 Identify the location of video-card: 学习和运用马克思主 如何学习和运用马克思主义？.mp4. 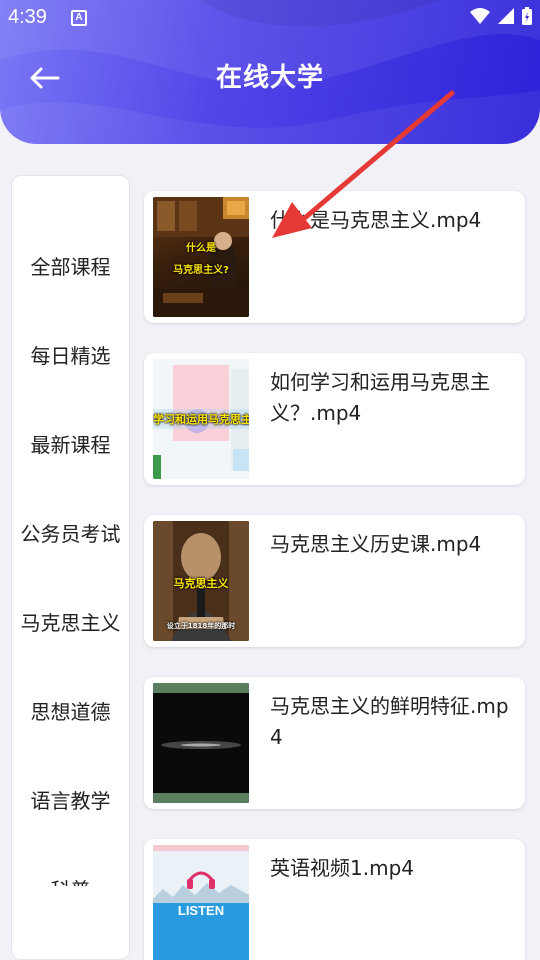
(334, 419).